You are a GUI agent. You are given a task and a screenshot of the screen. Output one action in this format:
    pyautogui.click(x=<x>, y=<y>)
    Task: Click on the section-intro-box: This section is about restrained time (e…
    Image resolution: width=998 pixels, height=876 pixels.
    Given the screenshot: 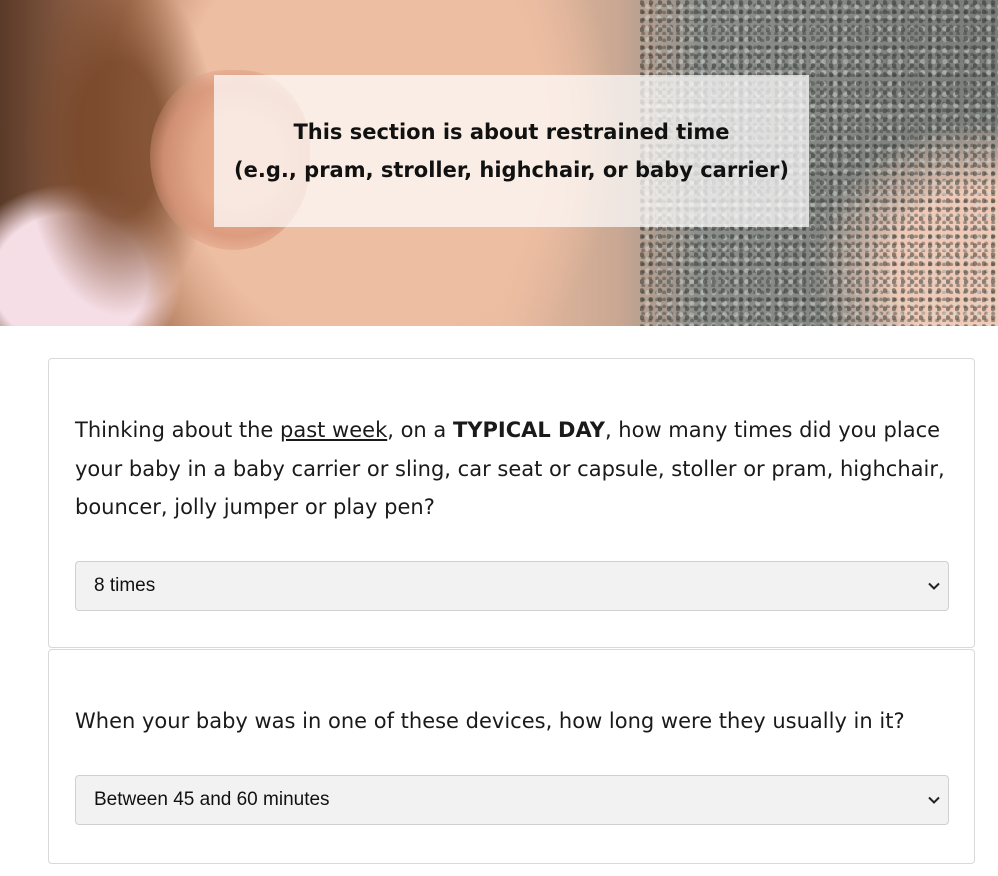 What is the action you would take?
    pyautogui.click(x=511, y=151)
    